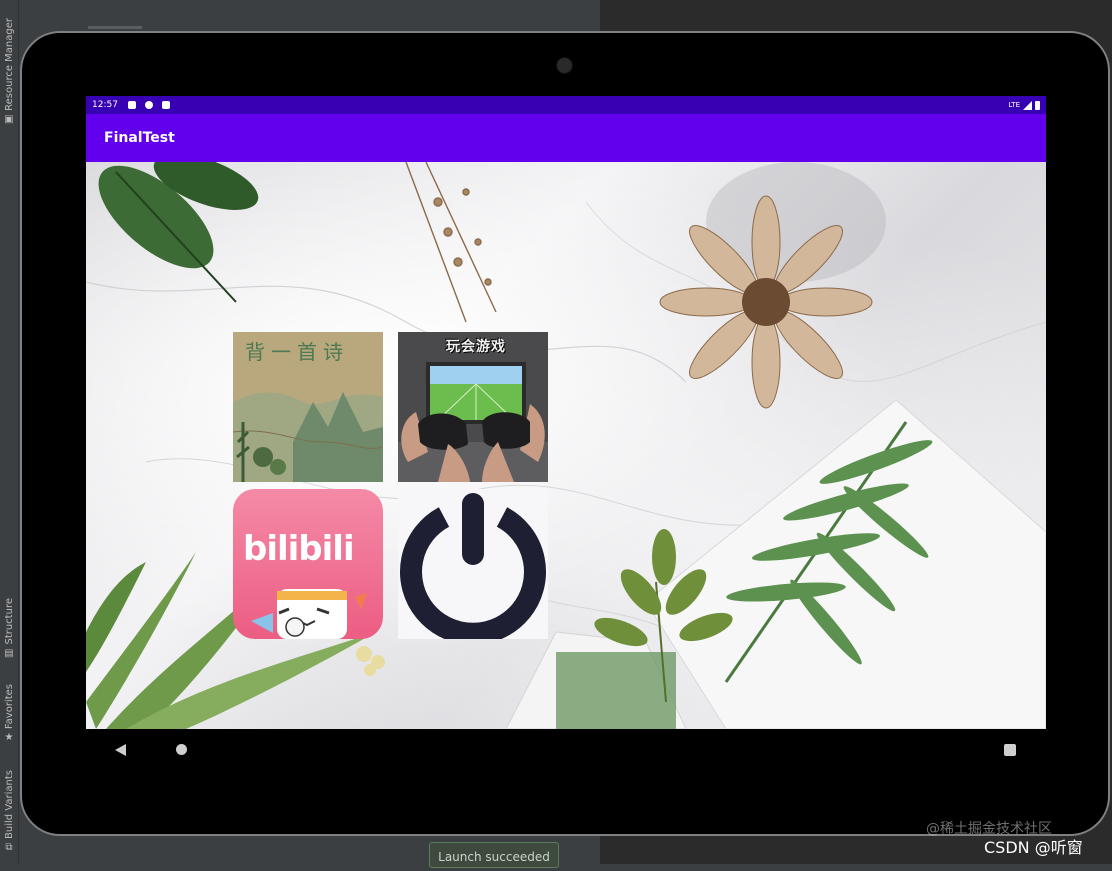 The height and width of the screenshot is (871, 1112). What do you see at coordinates (1010, 750) in the screenshot?
I see `nav-recents-icon` at bounding box center [1010, 750].